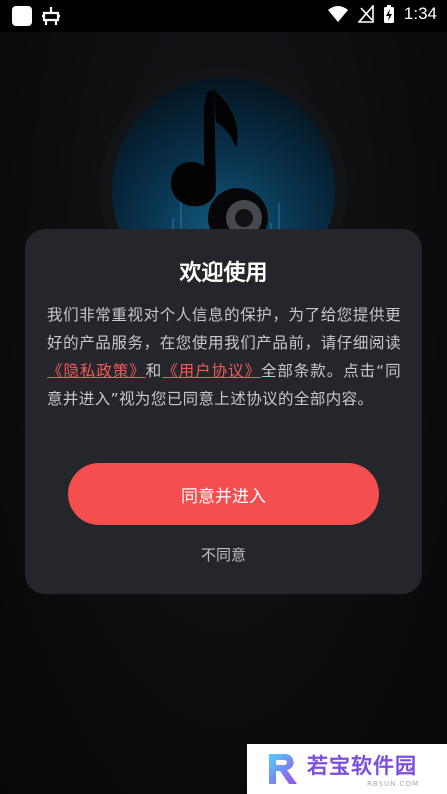 This screenshot has height=794, width=447. Describe the element at coordinates (420, 13) in the screenshot. I see `clock: 1:34` at that location.